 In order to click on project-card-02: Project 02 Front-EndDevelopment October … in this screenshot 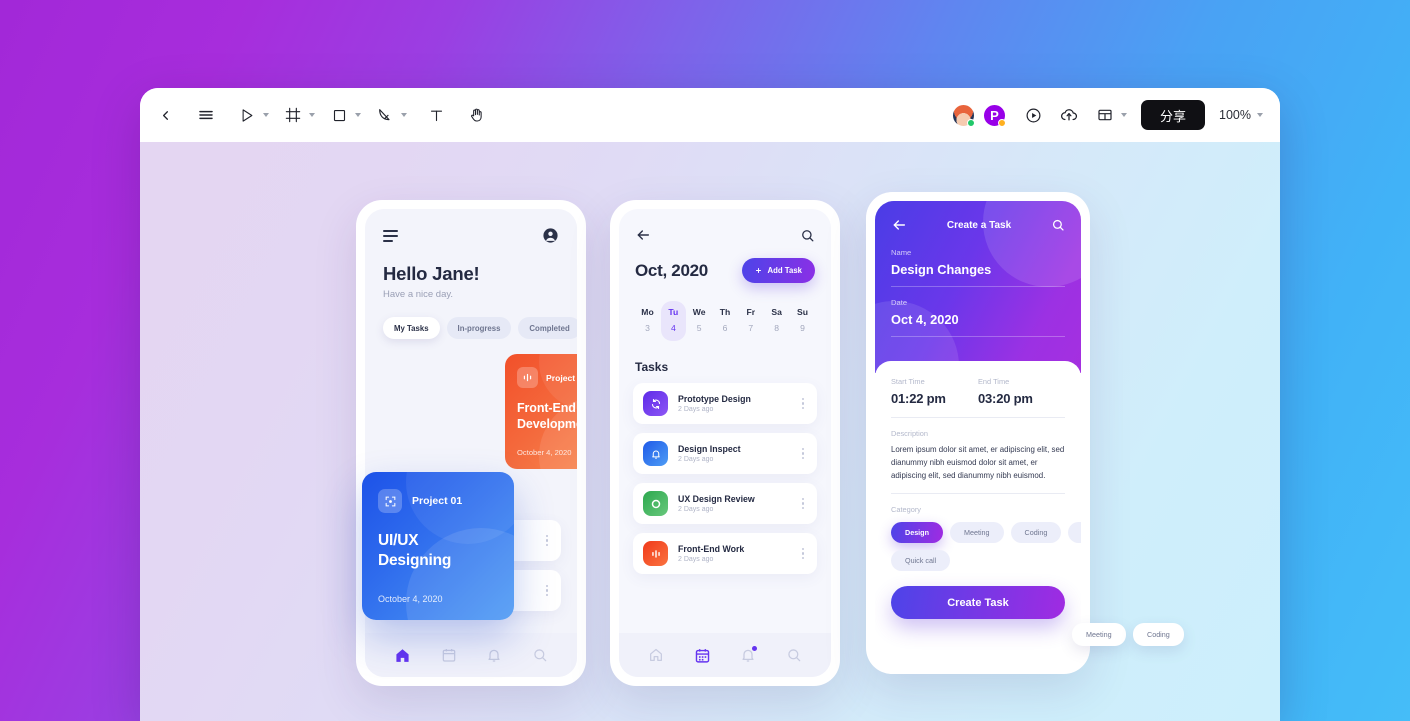, I will do `click(541, 411)`.